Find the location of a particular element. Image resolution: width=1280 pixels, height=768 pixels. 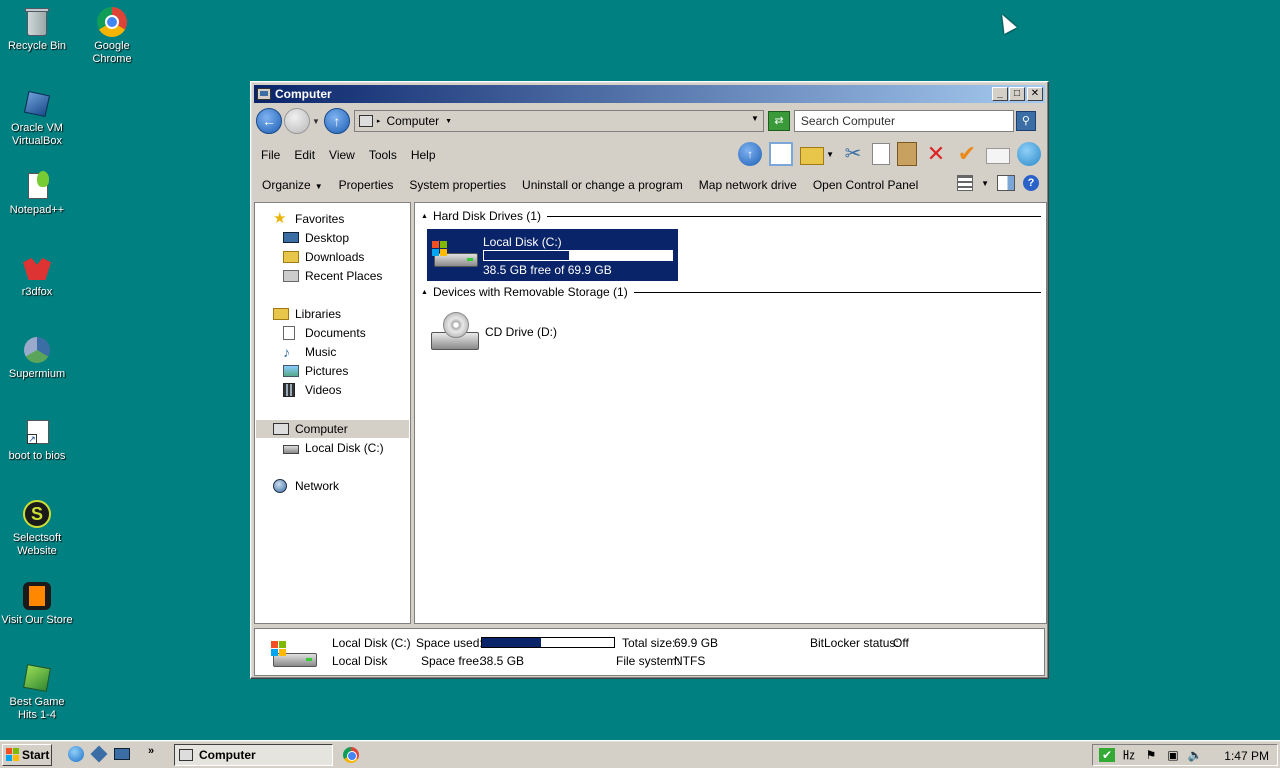

change-view-icon is located at coordinates (965, 183).